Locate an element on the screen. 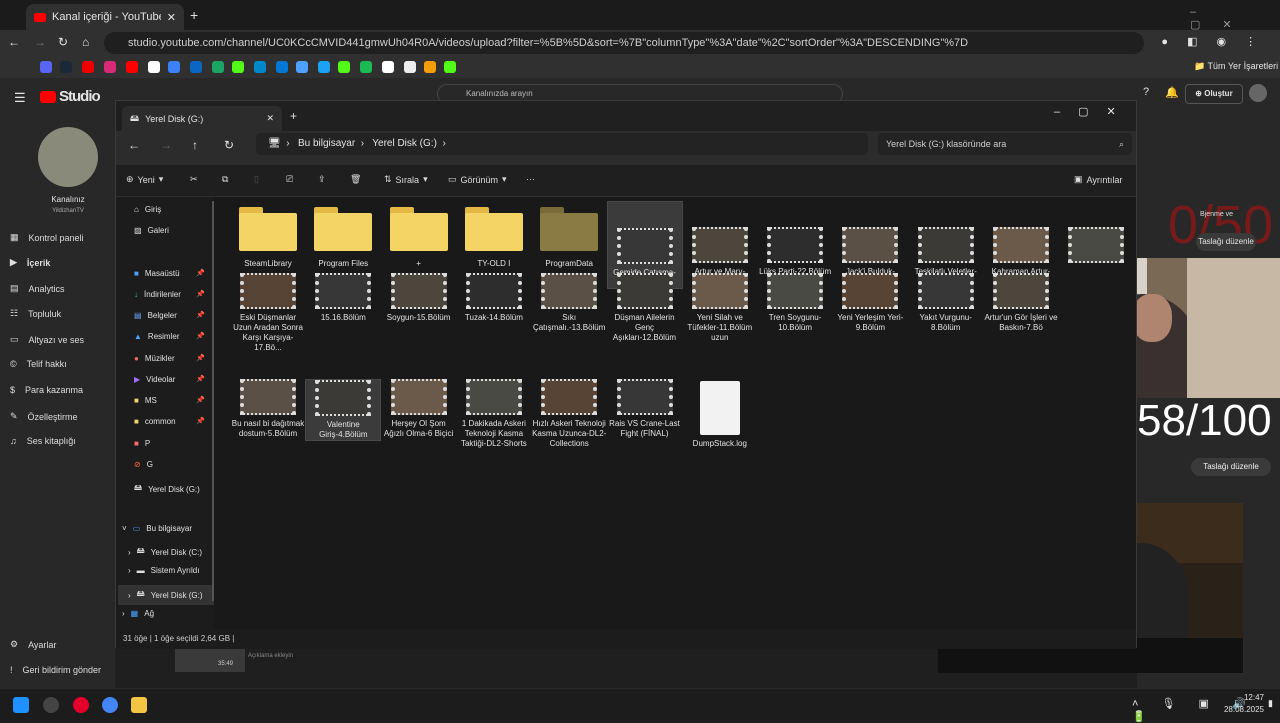 The width and height of the screenshot is (1280, 723). sort-button: ⇅ Sırala ▾ is located at coordinates (406, 179).